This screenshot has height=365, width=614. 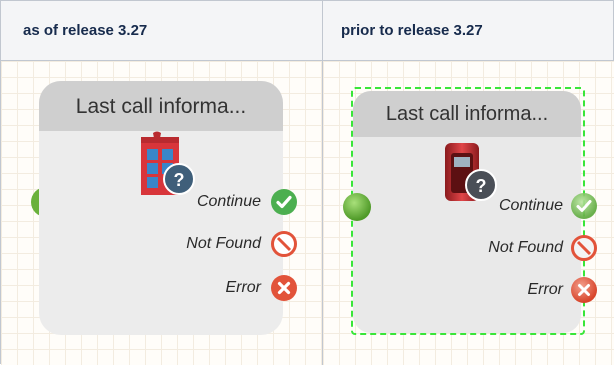 I want to click on input-connector, so click(x=357, y=207).